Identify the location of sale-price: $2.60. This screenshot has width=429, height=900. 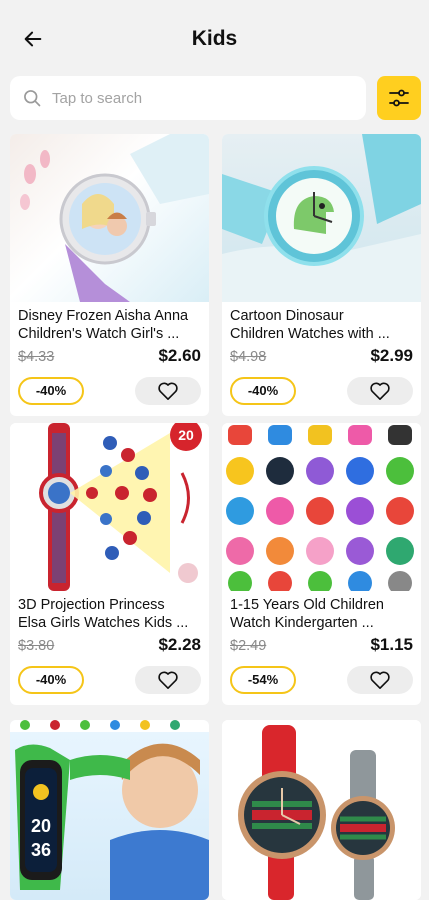
(179, 355).